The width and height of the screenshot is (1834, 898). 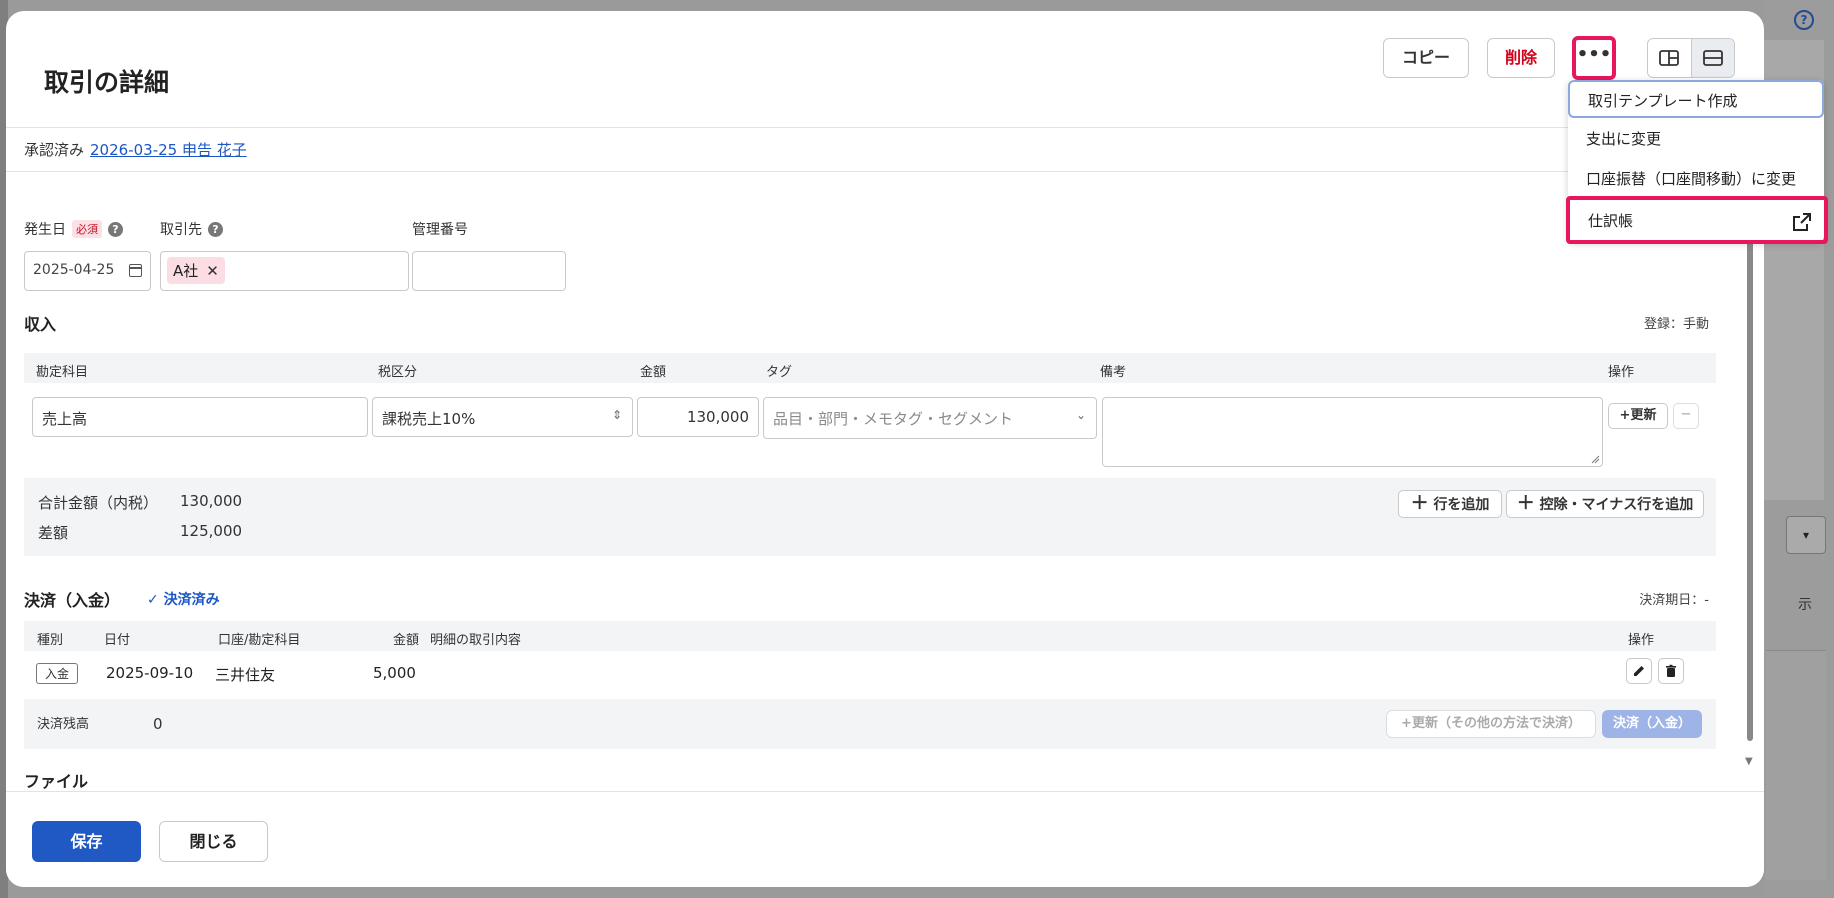 I want to click on partner-chip: A社 ✕, so click(x=196, y=270).